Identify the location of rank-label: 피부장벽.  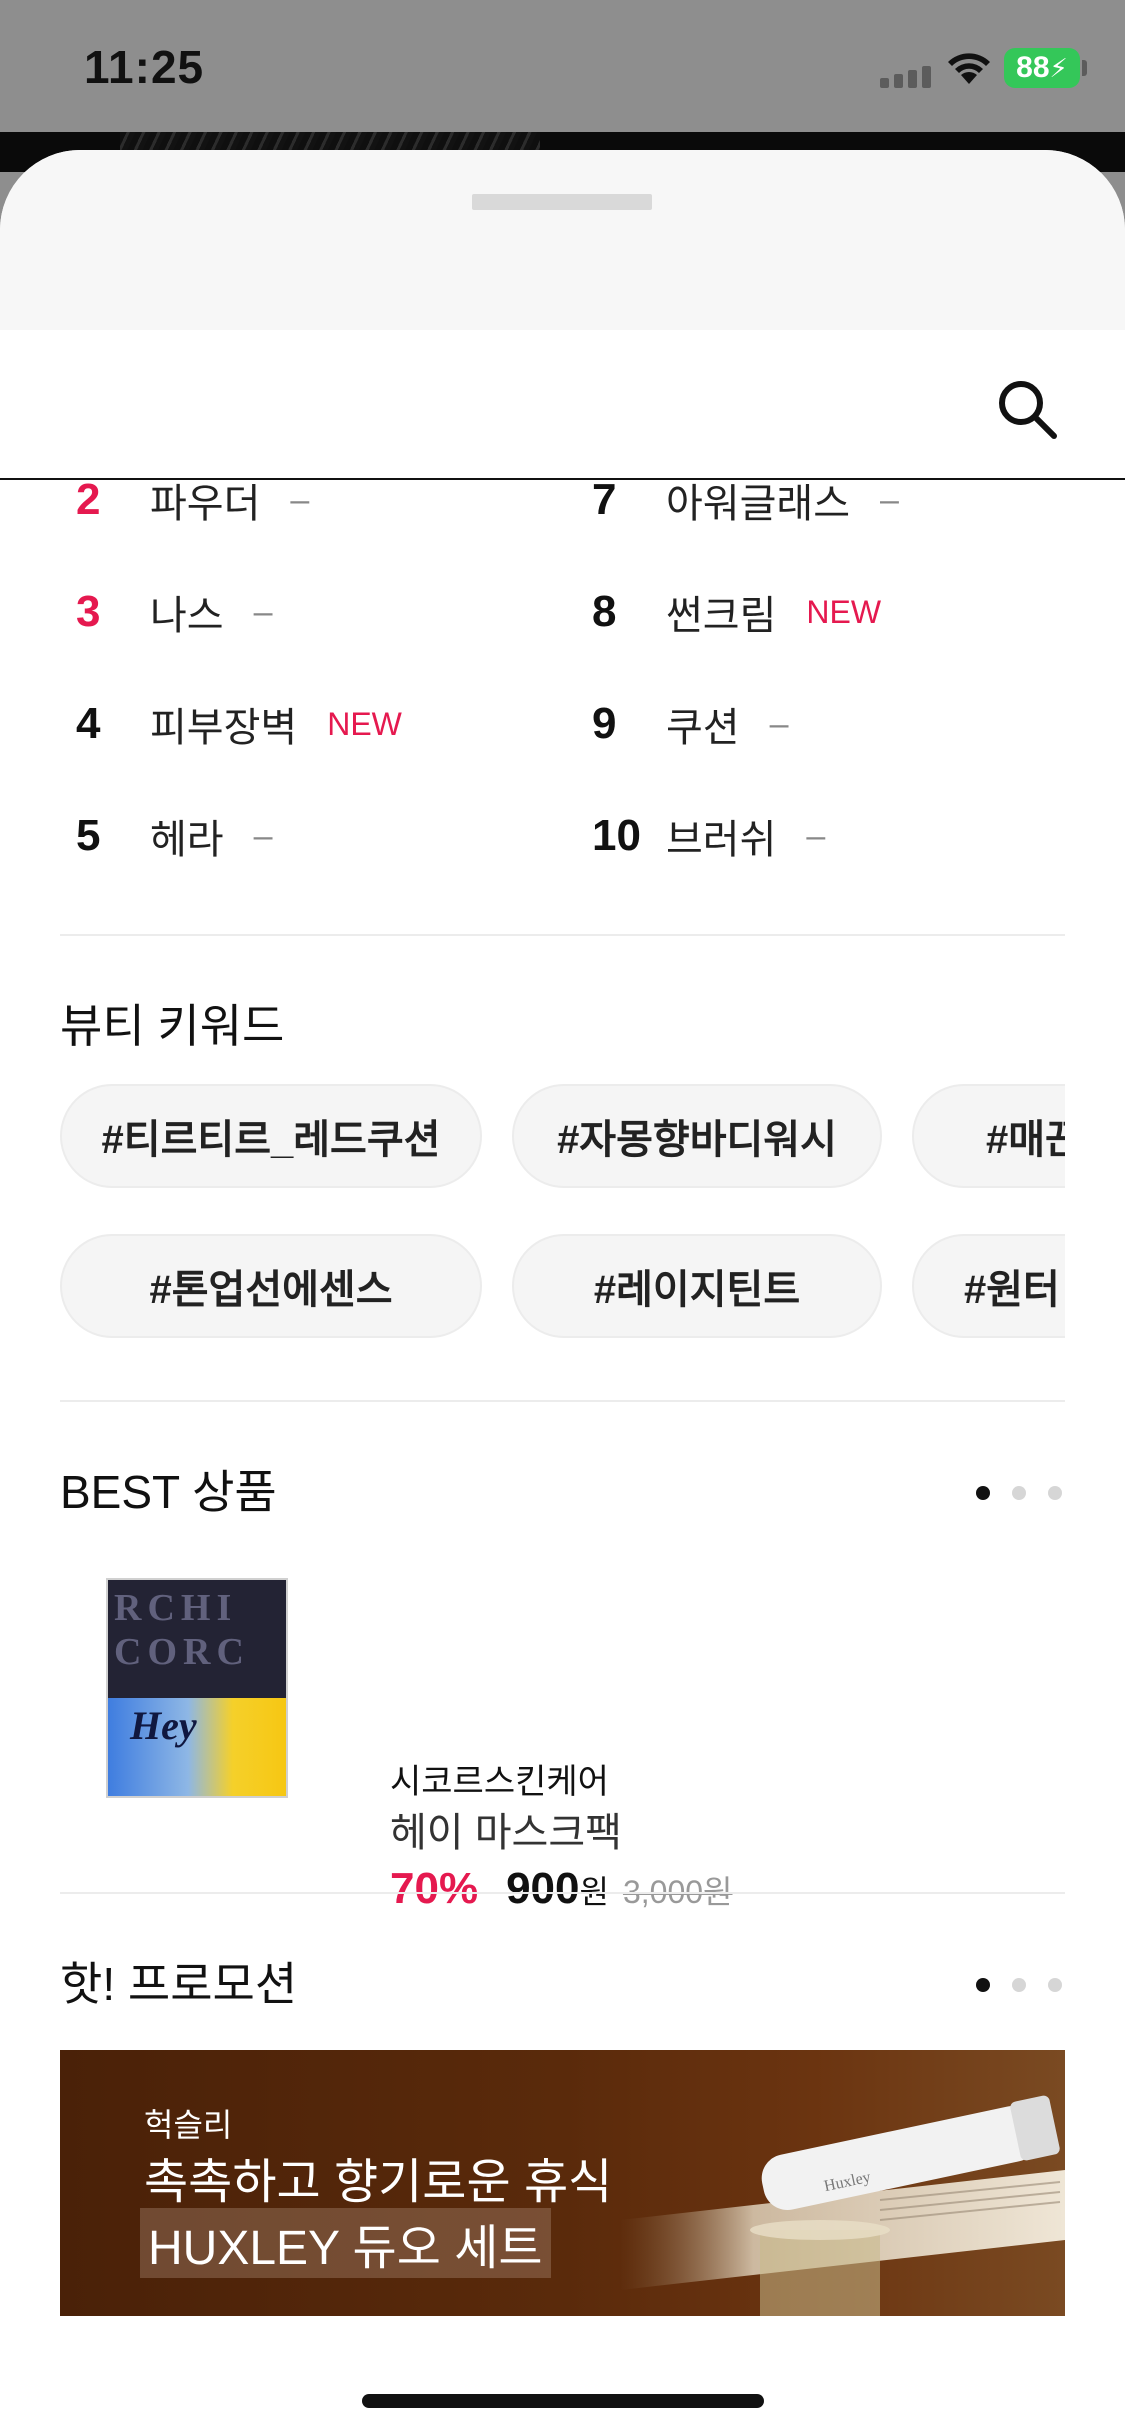
(224, 728).